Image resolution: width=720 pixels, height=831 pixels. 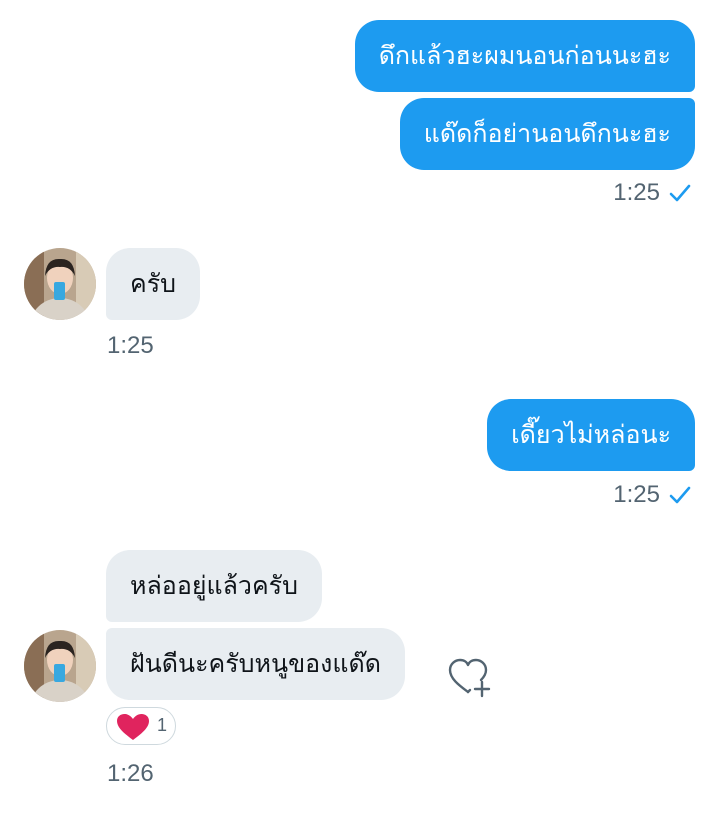 I want to click on outgoing-message: ดึกแล้วฮะผมนอนก่อนนะฮะ, so click(x=524, y=56).